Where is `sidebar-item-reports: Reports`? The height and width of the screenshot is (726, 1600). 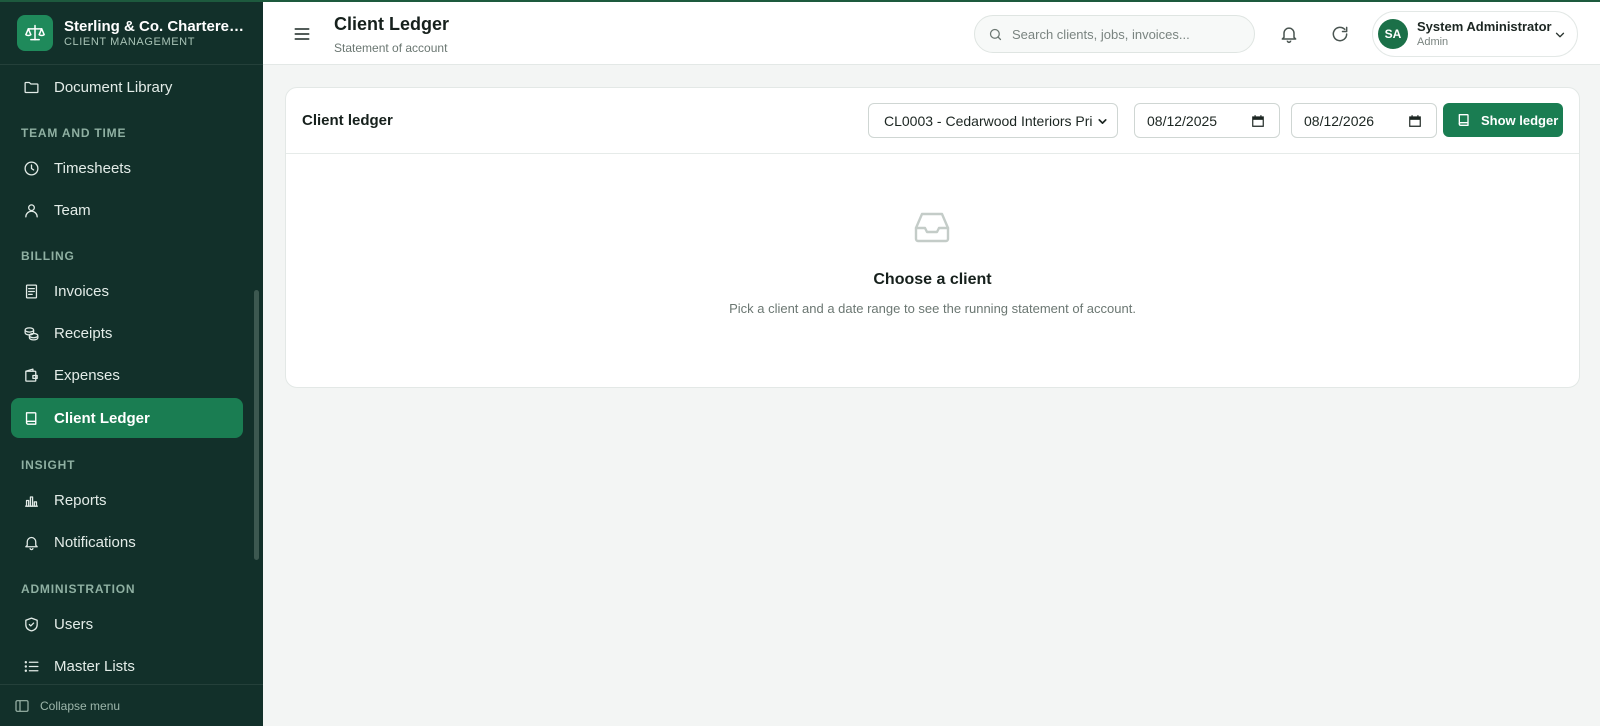 sidebar-item-reports: Reports is located at coordinates (127, 500).